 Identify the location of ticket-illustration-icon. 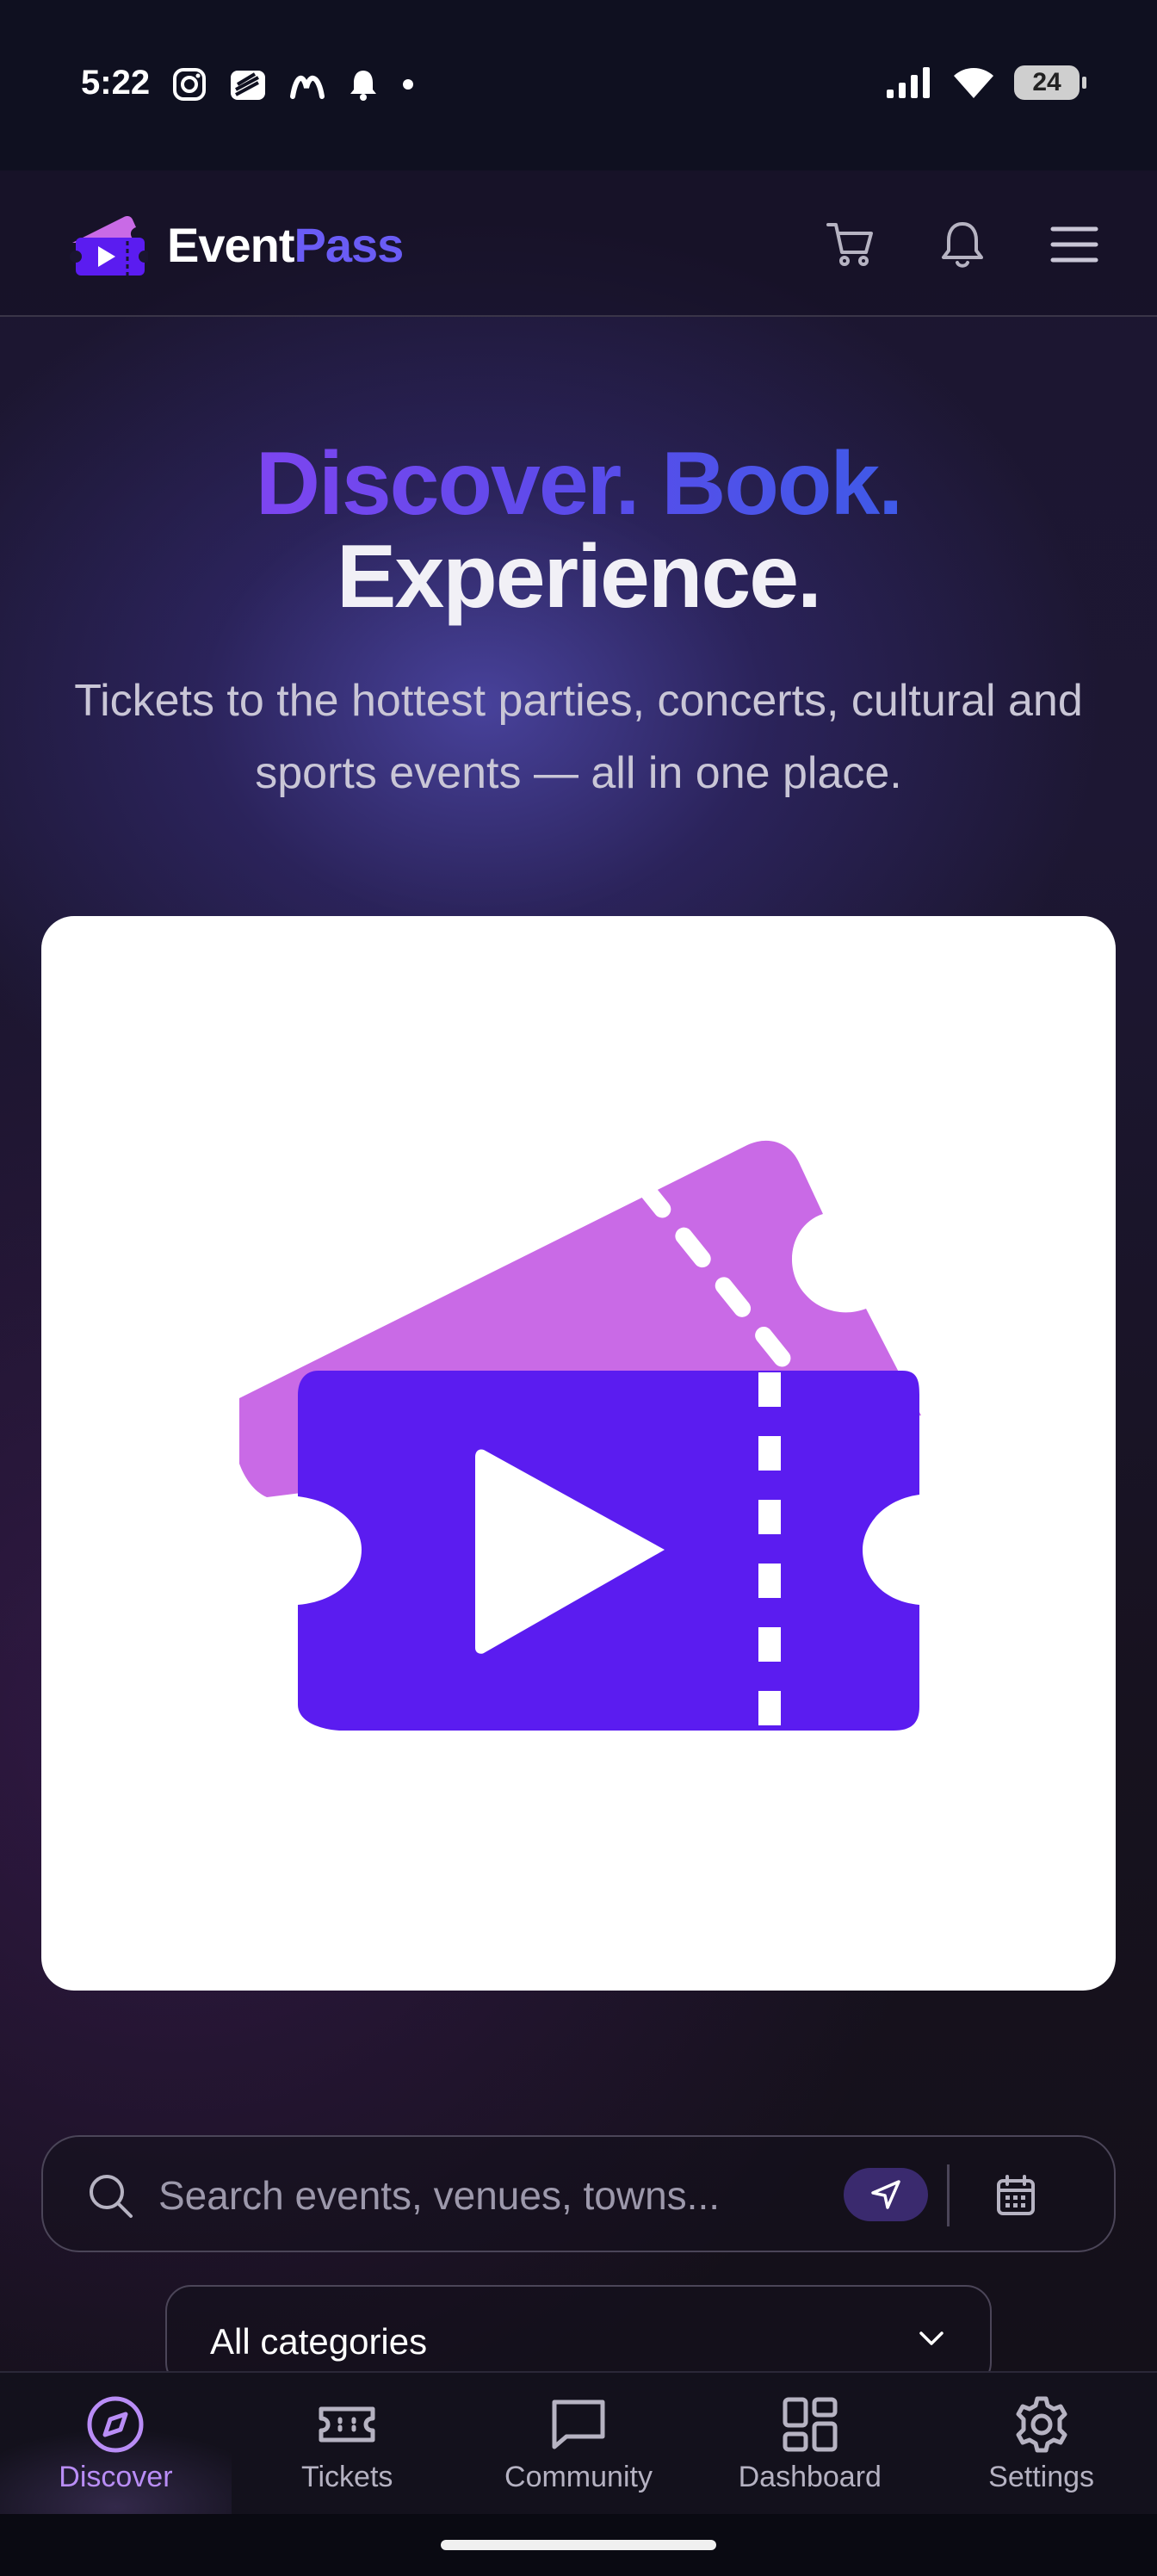
(580, 1435).